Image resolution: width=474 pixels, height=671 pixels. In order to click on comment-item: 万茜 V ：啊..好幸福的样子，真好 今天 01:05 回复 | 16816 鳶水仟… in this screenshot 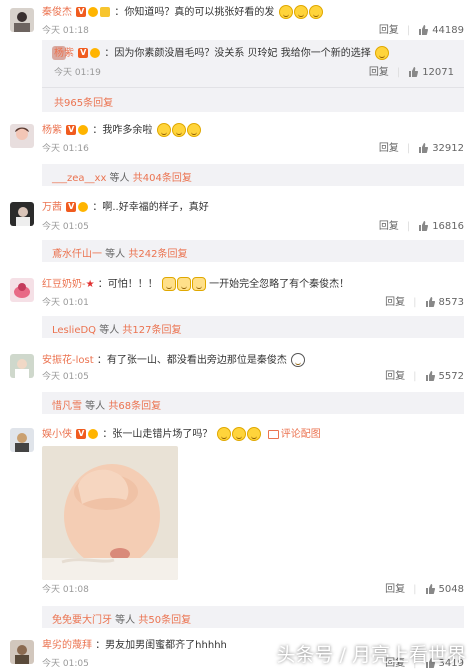, I will do `click(237, 231)`.